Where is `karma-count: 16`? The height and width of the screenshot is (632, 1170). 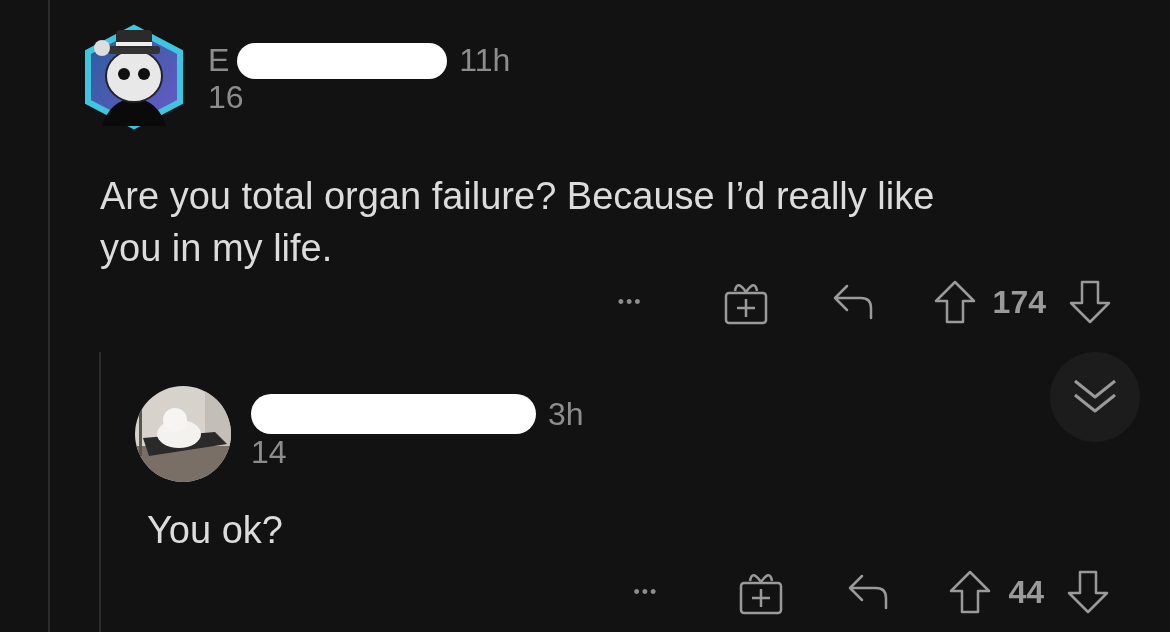 karma-count: 16 is located at coordinates (226, 97).